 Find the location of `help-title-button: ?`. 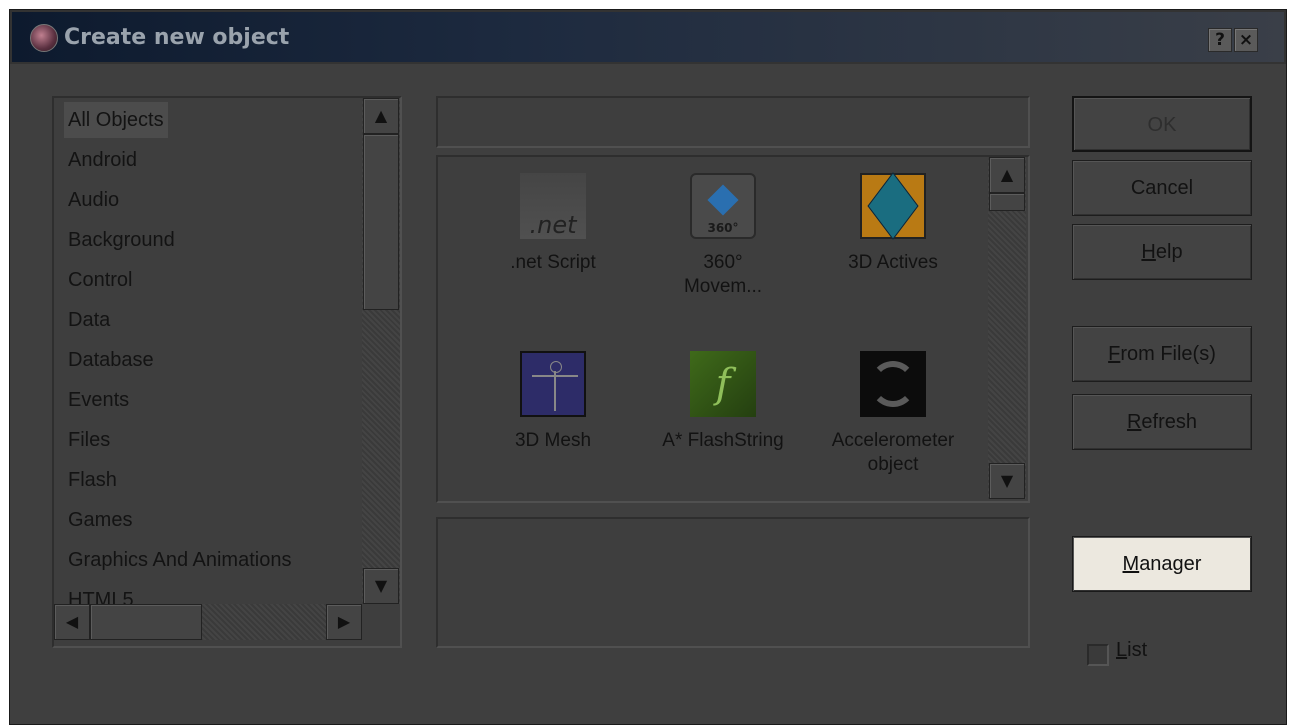

help-title-button: ? is located at coordinates (1220, 40).